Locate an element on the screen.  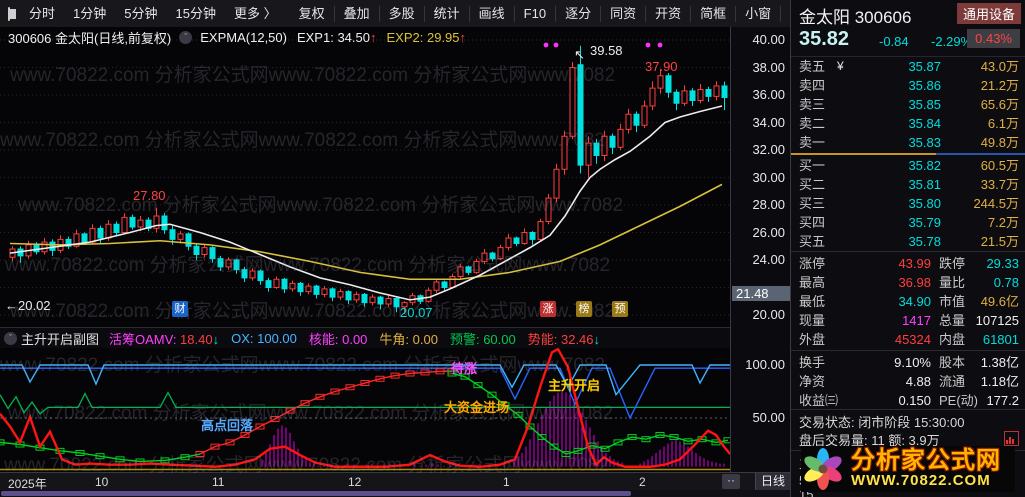
ask-row-3: 卖三 35.85 65.6万 is located at coordinates (908, 104).